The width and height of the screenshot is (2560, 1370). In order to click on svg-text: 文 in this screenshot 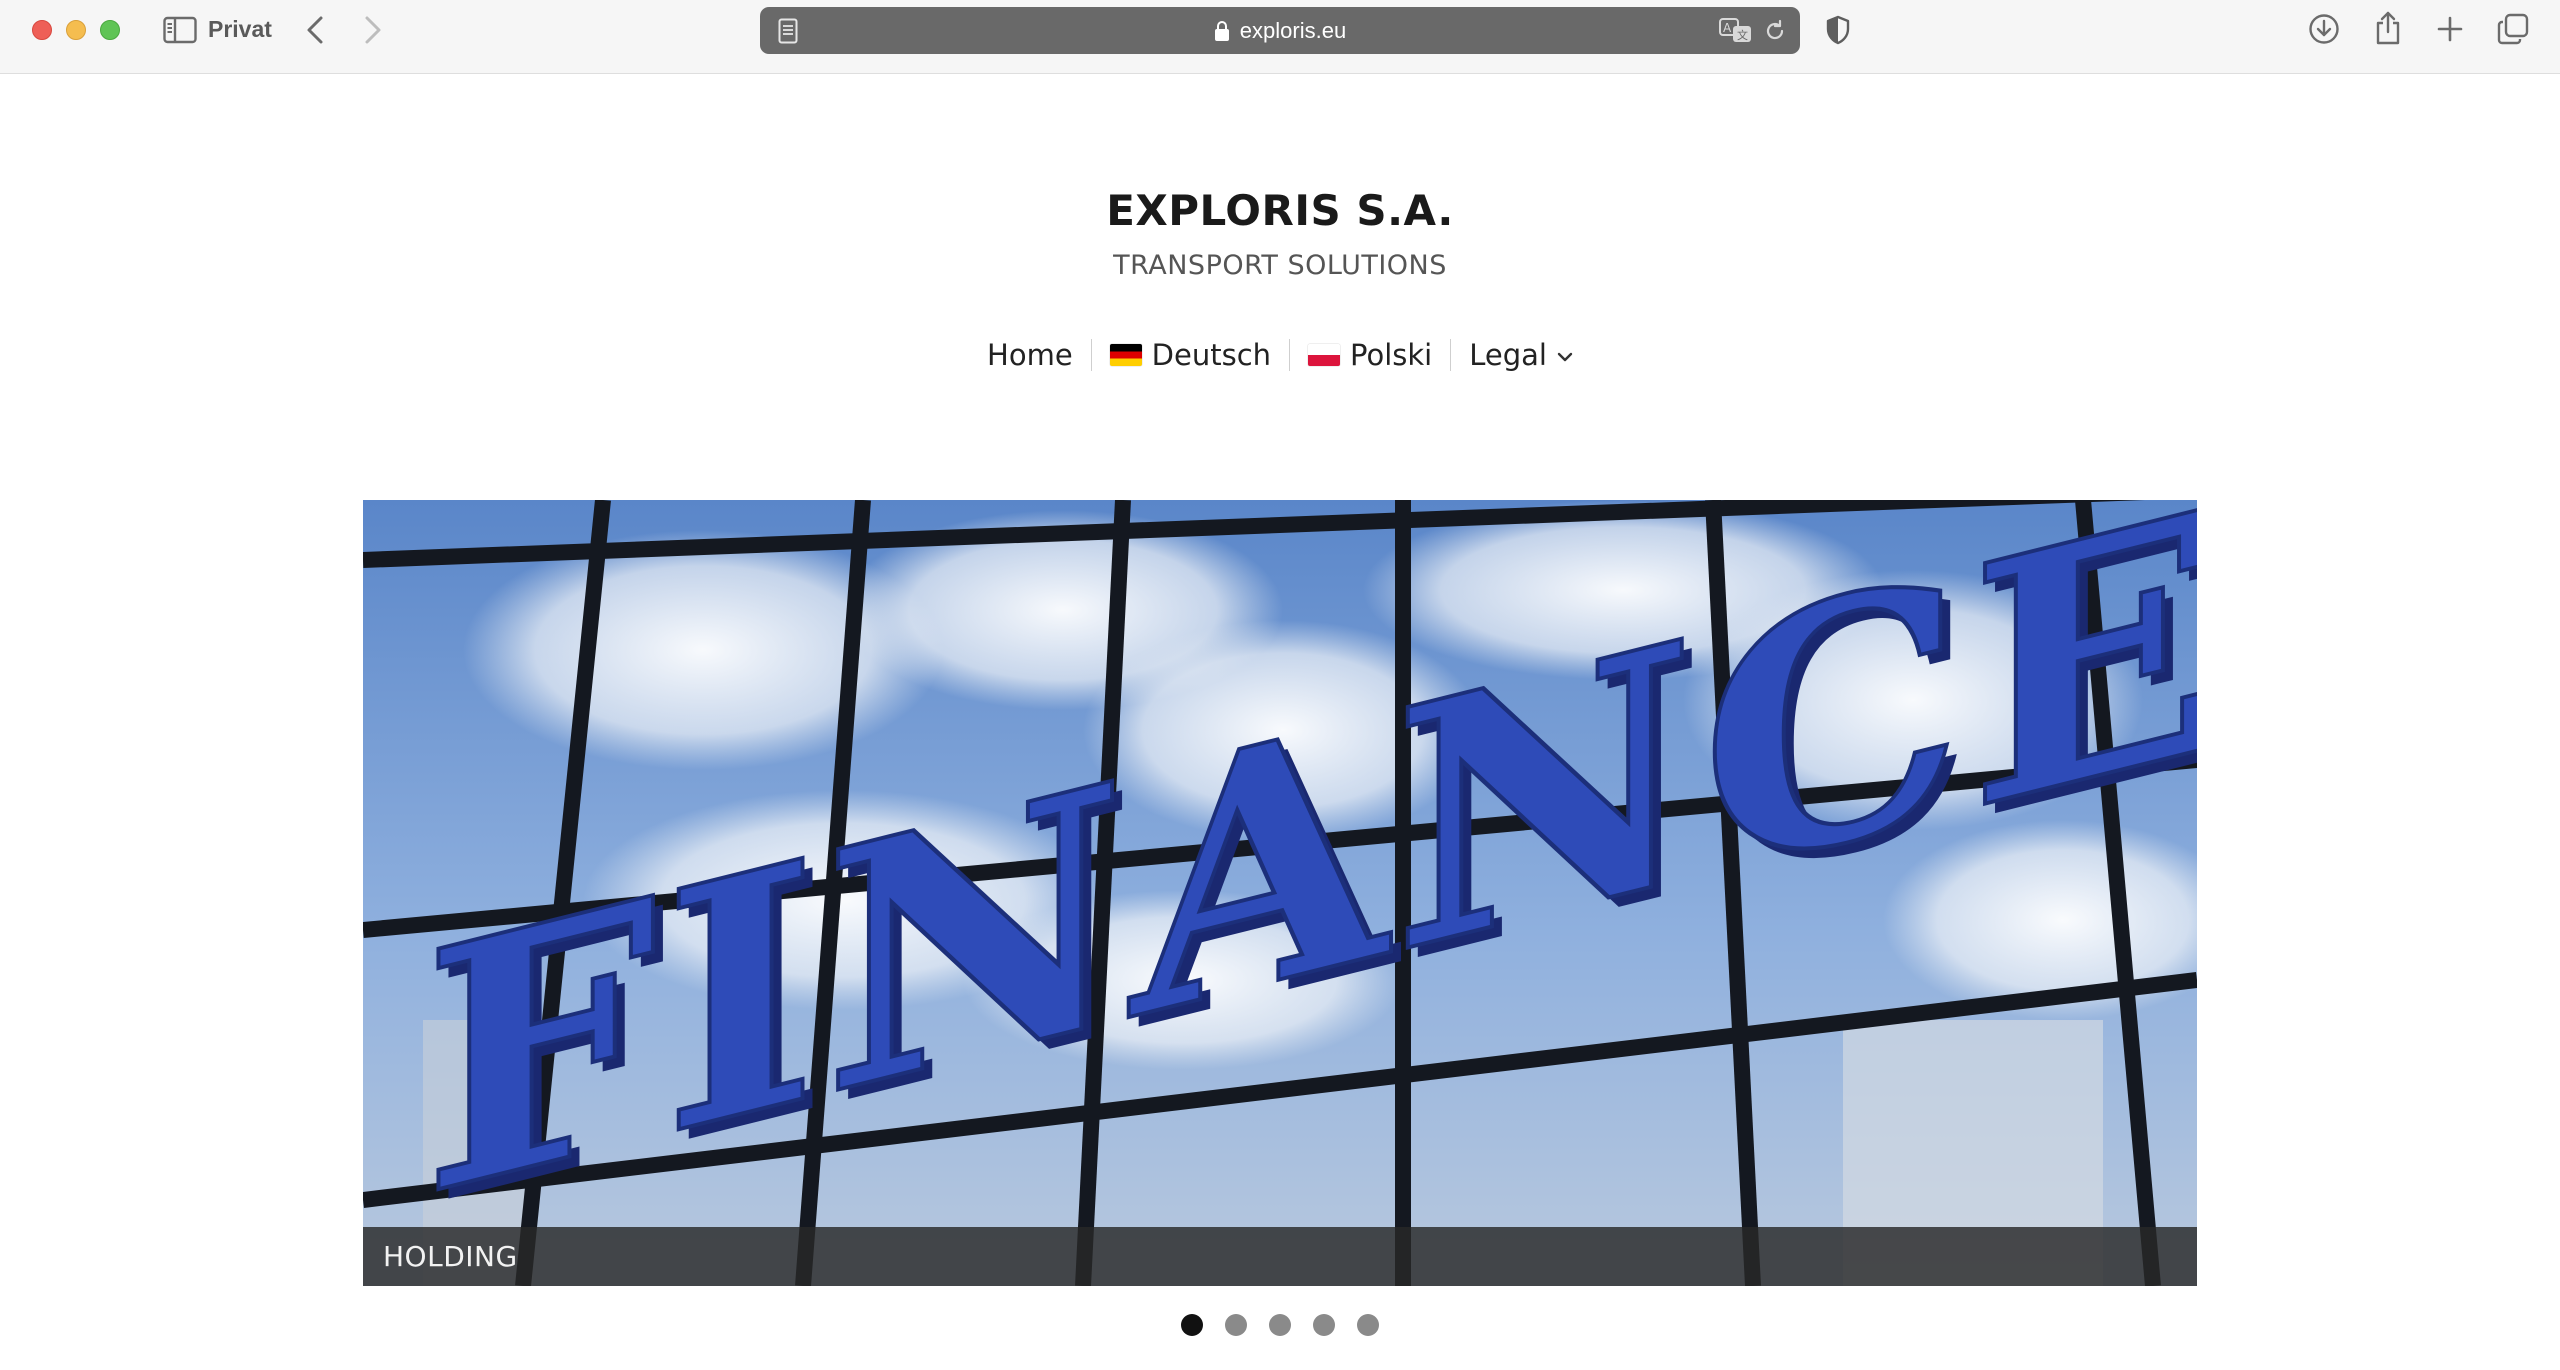, I will do `click(1742, 35)`.